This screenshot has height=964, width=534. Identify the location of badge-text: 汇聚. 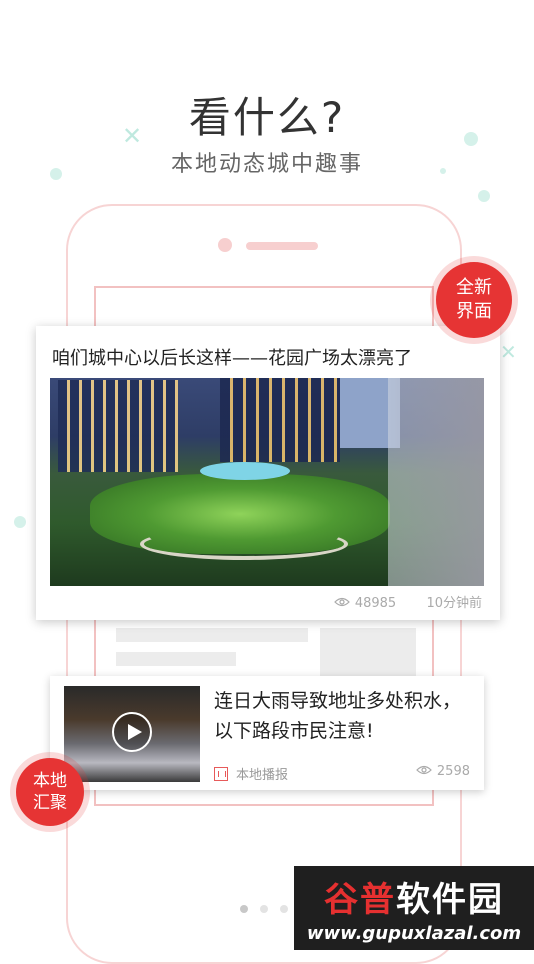
(50, 803).